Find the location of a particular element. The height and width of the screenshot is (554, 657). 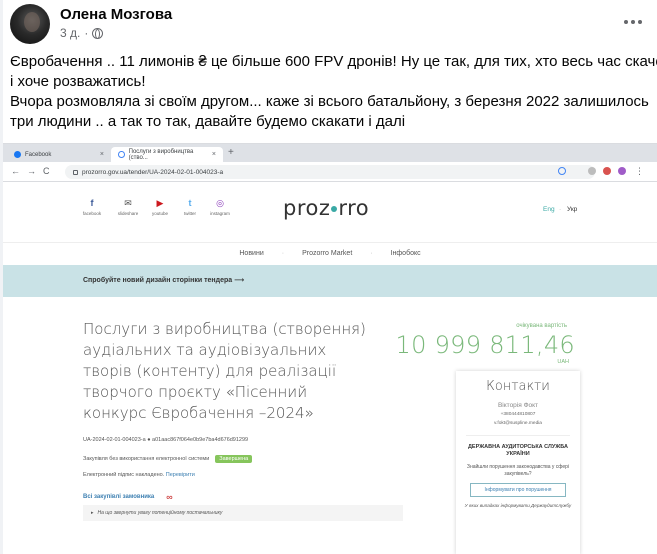

browser-tab-facebook: Facebook × is located at coordinates (59, 154).